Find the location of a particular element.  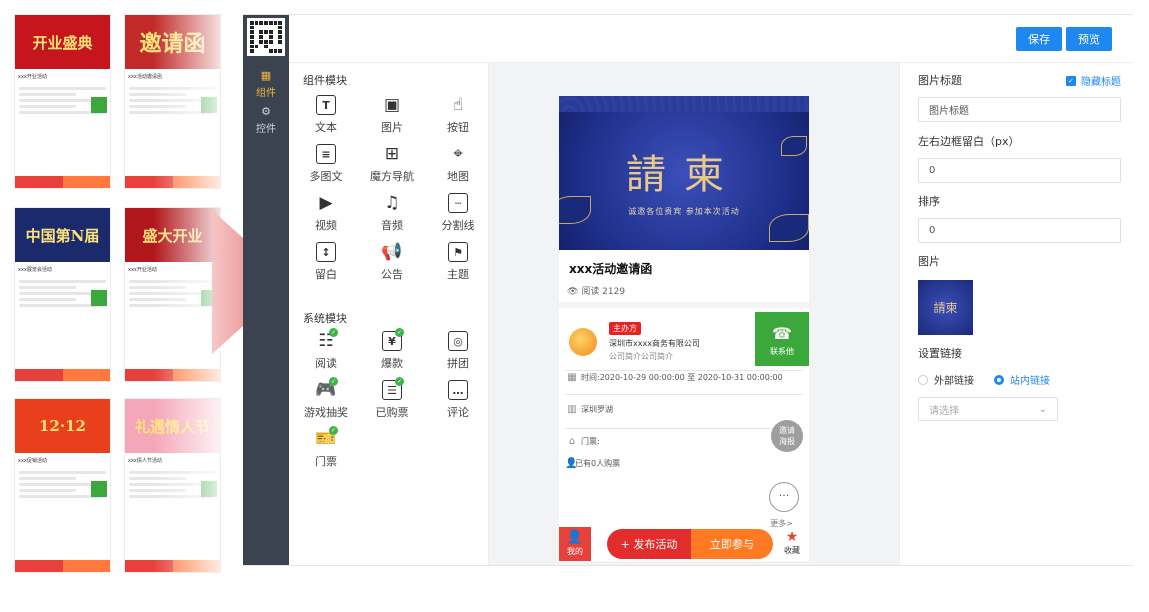

component-hot-sale: ¥ ✓ 爆款 is located at coordinates (392, 349).